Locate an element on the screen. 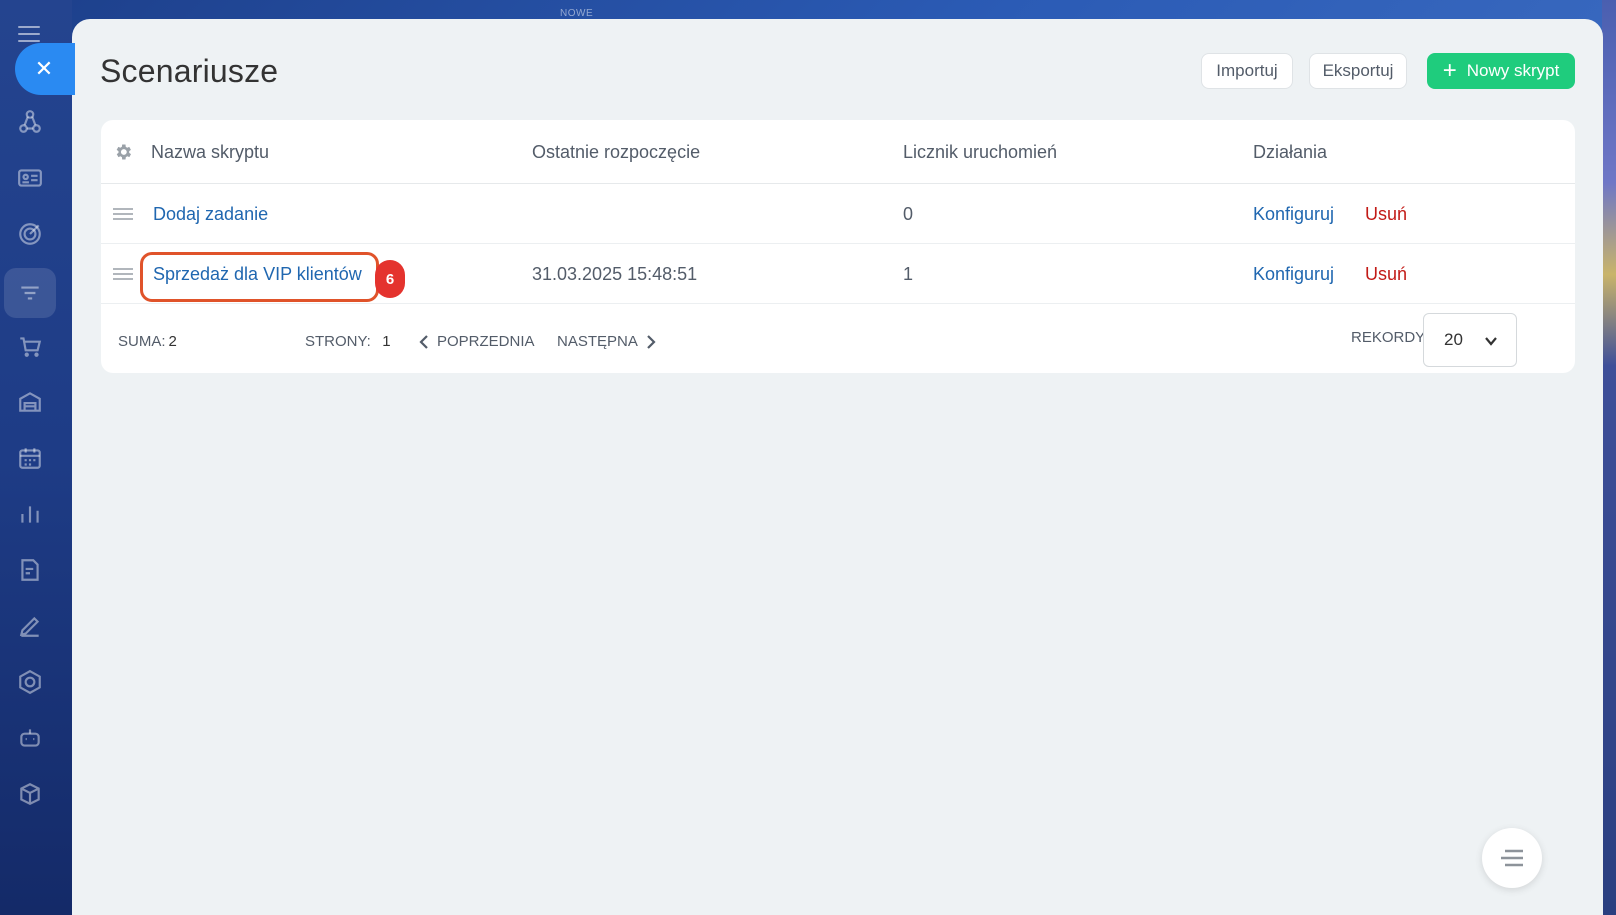  last-start-value: 31.03.2025 15:48:51 is located at coordinates (615, 274).